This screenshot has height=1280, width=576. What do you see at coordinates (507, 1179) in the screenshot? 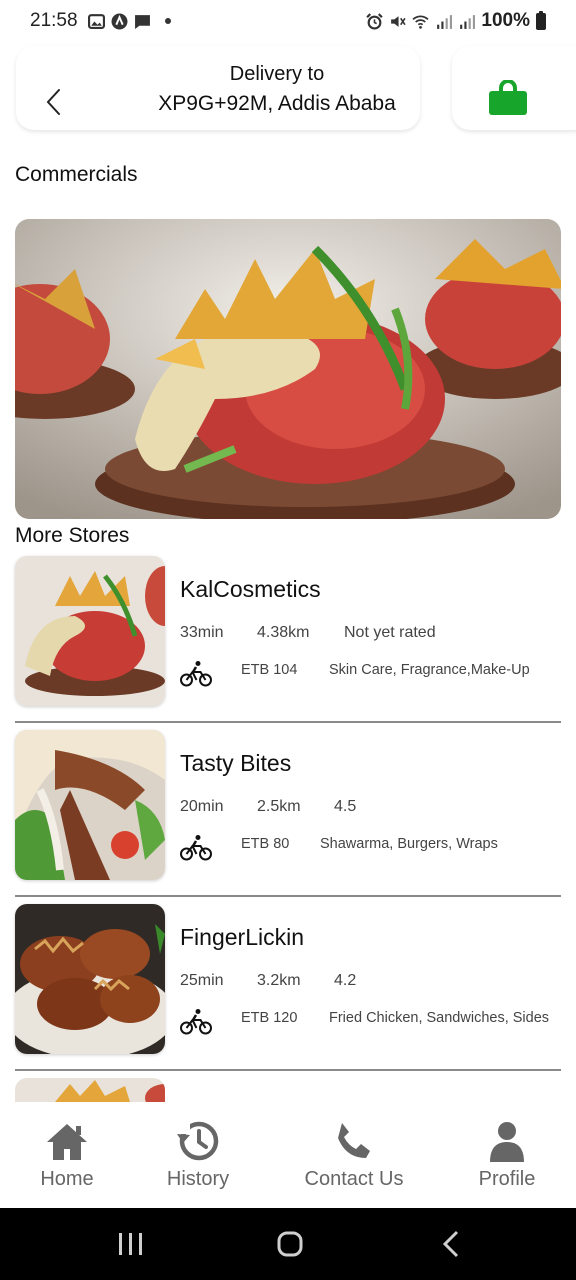
I see `nav-profile-label: Profile` at bounding box center [507, 1179].